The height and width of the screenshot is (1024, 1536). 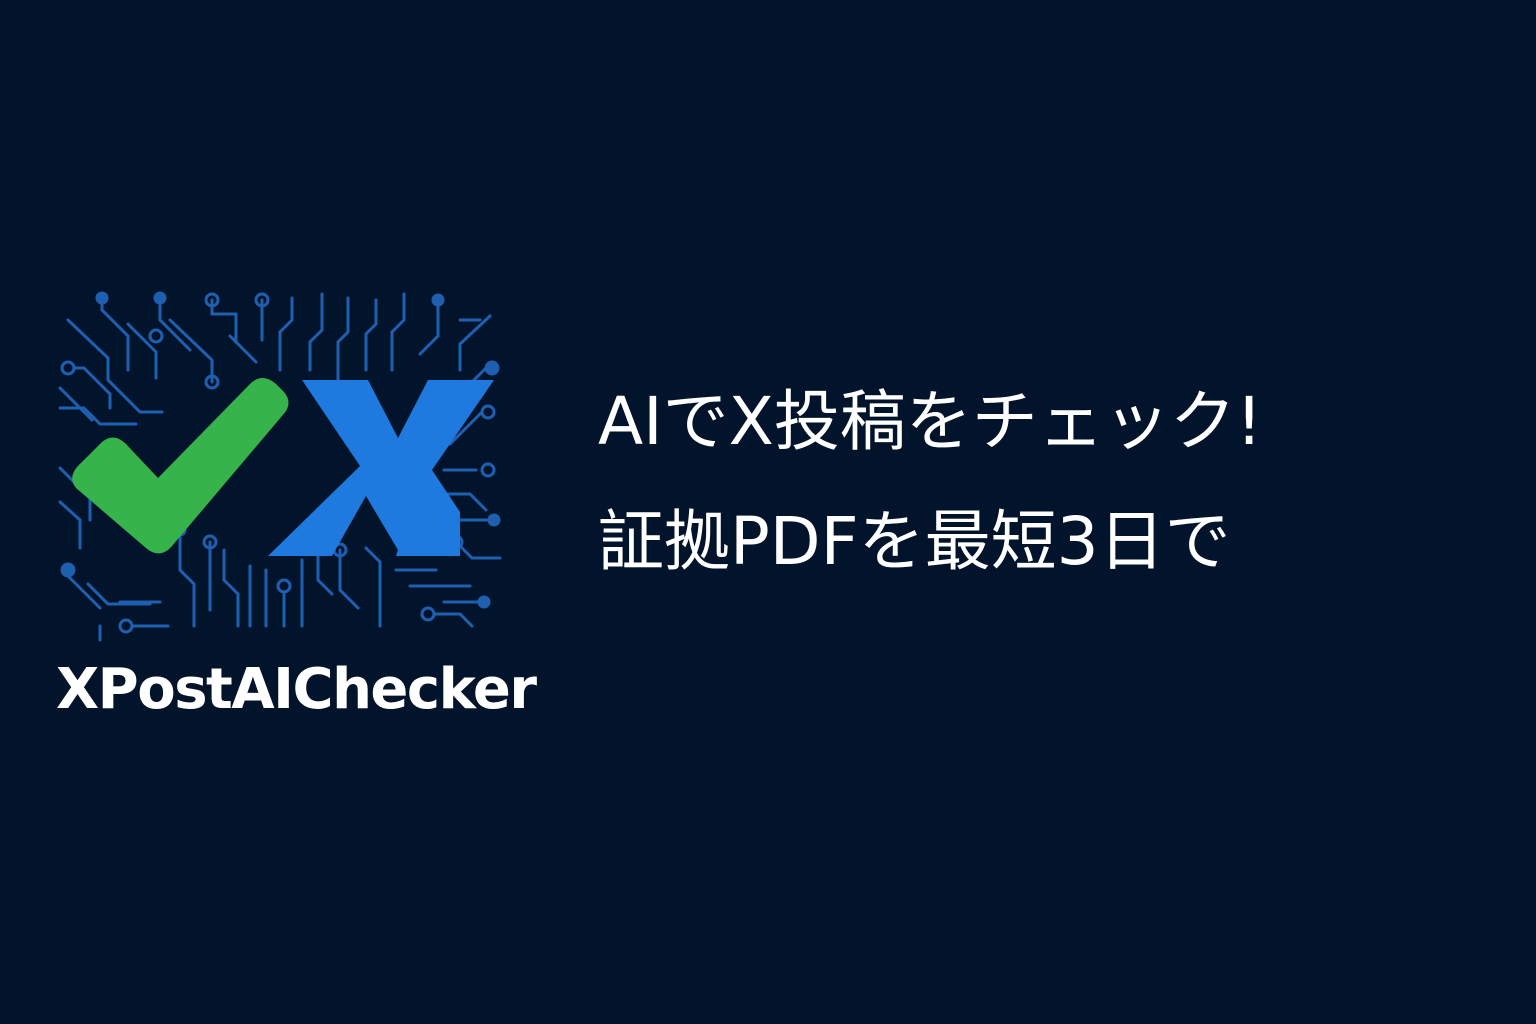 I want to click on tagline-line-2: 証拠PDFを最短3日で, so click(x=914, y=541).